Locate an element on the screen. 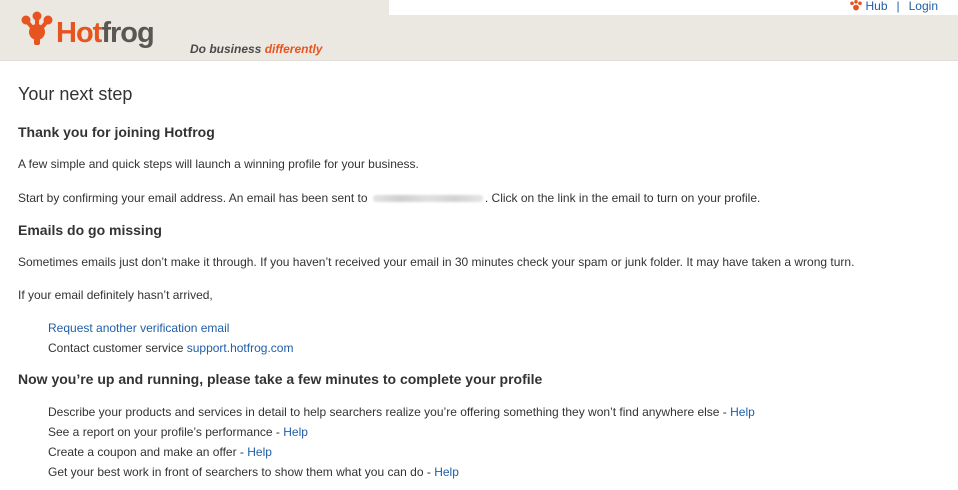 Image resolution: width=958 pixels, height=490 pixels. logo-wordmark: Hotfrog is located at coordinates (105, 33).